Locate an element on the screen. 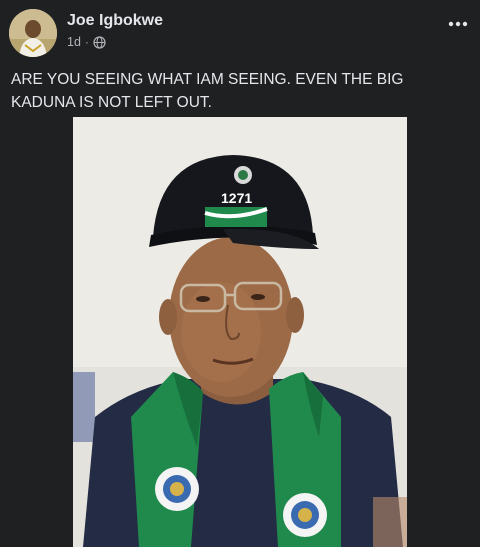  author-avatar is located at coordinates (33, 33).